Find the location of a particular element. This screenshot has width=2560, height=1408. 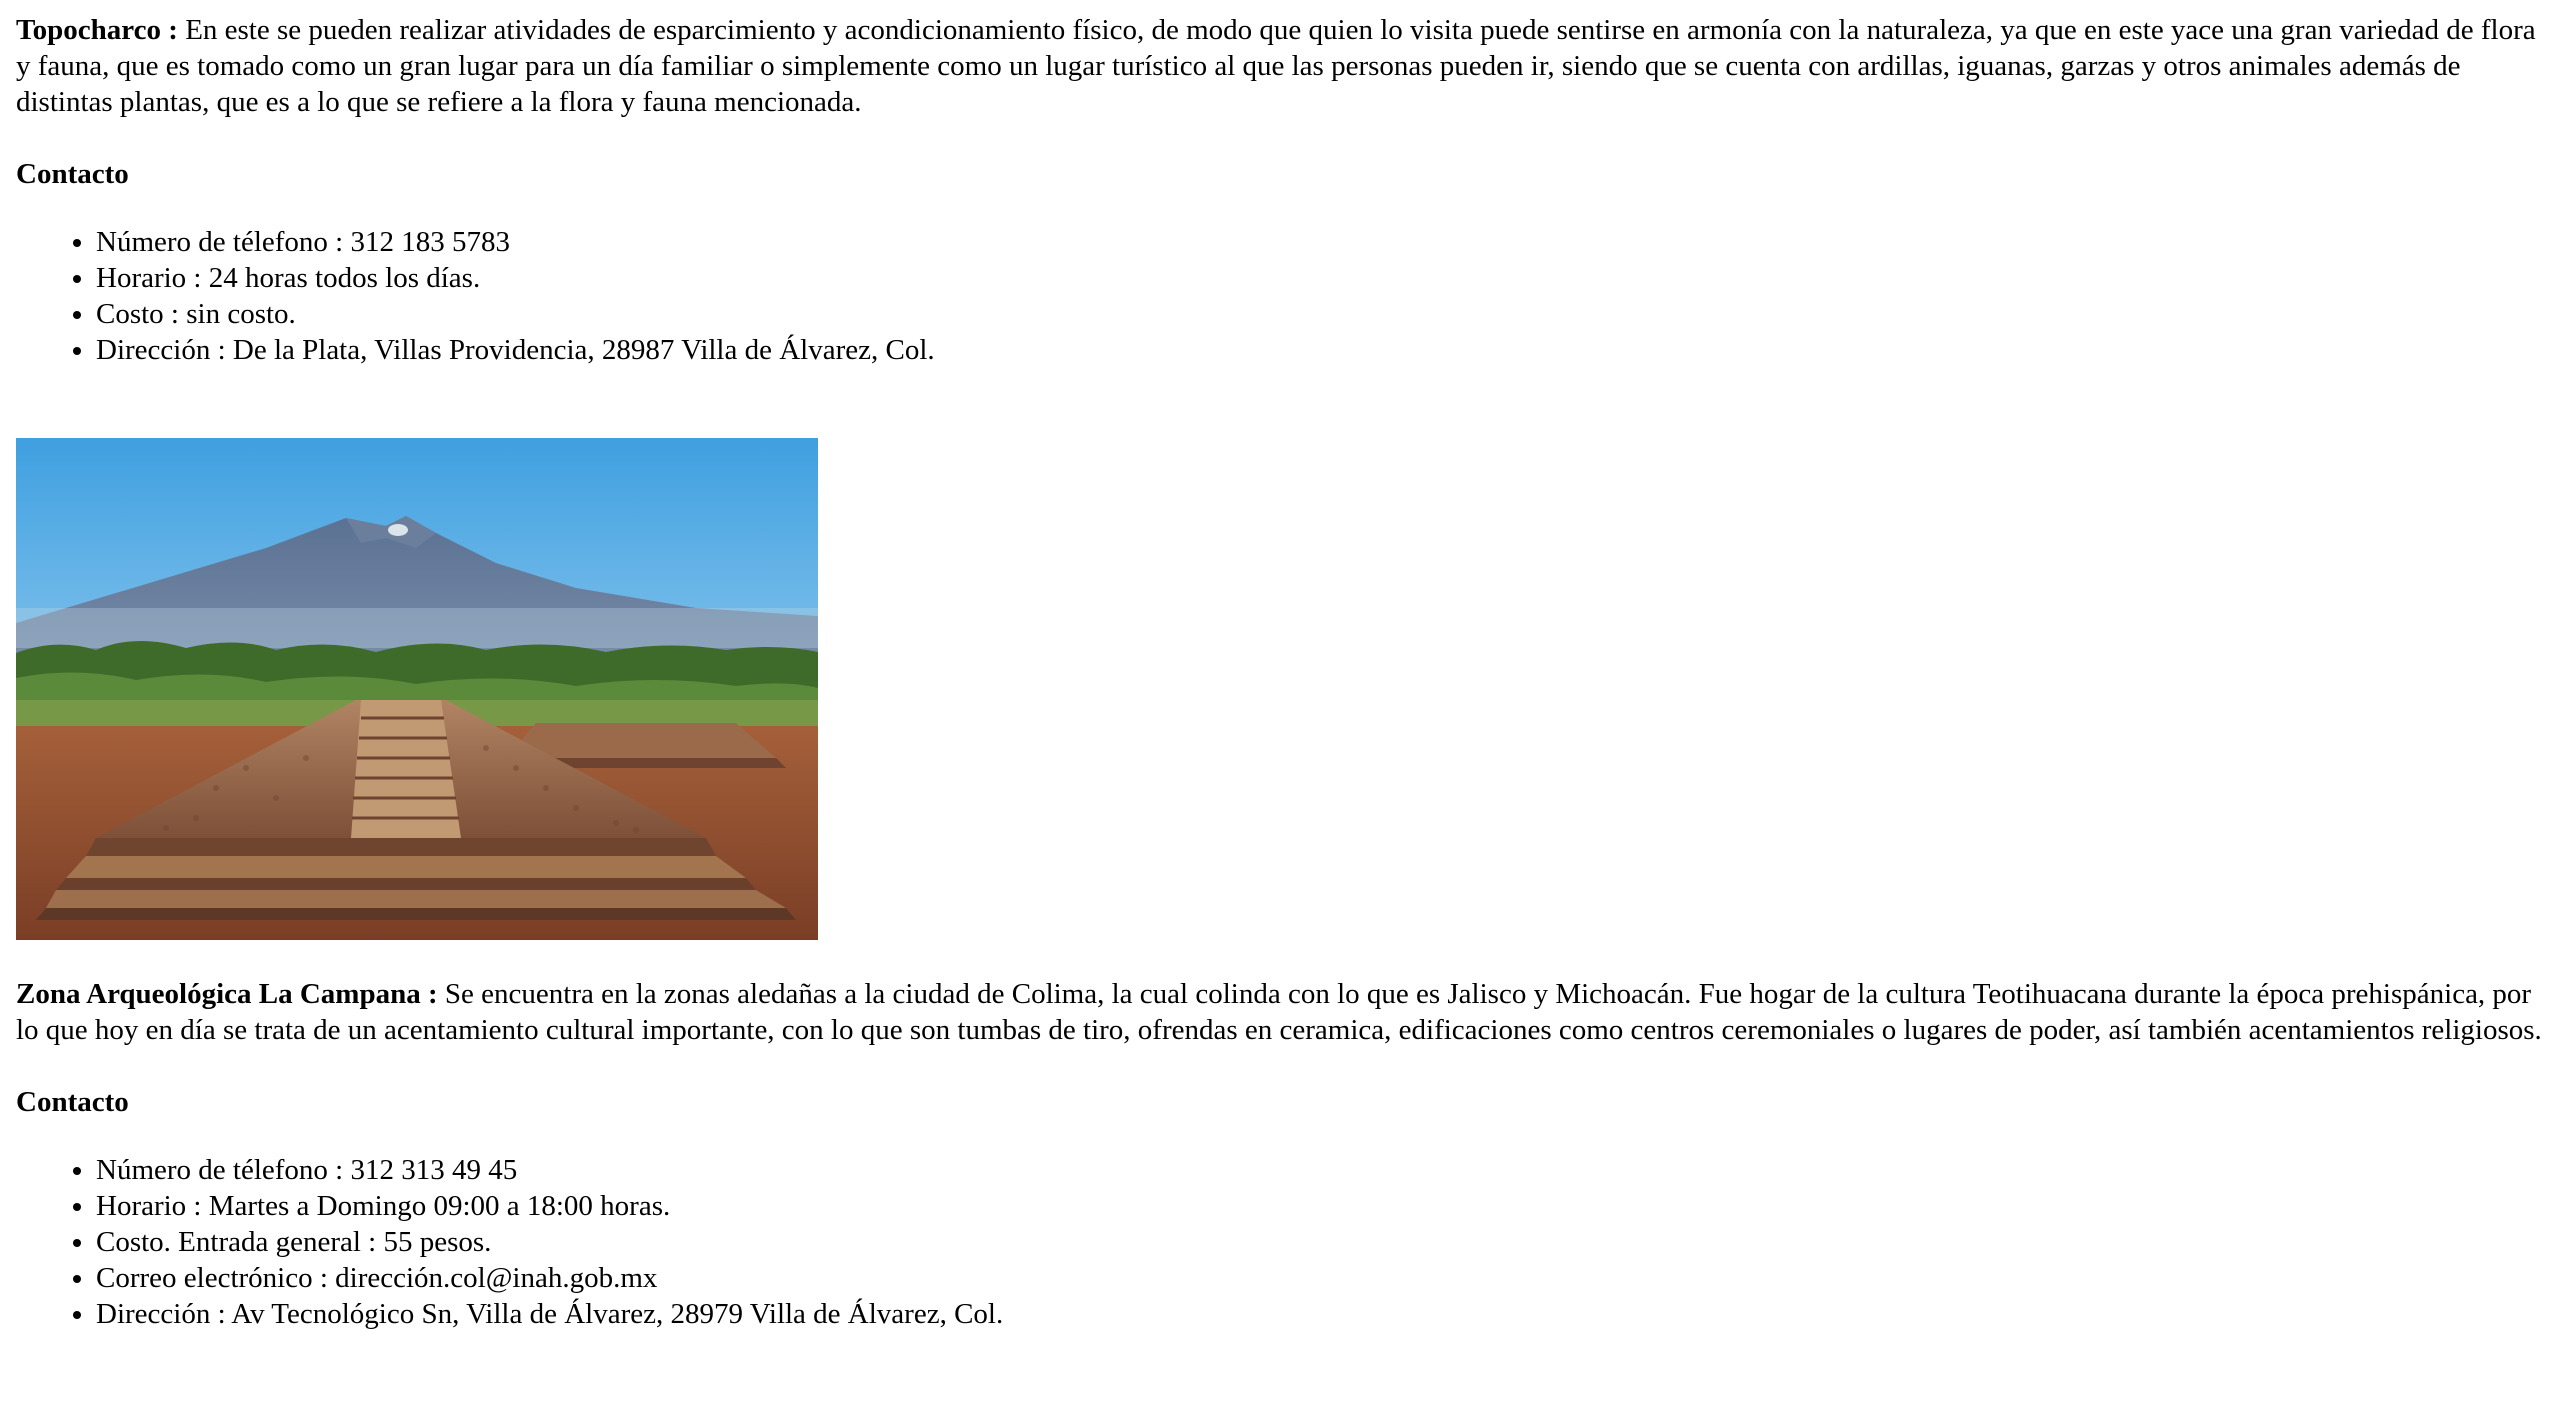

la-campana-contact-heading: Contacto is located at coordinates (72, 1102).